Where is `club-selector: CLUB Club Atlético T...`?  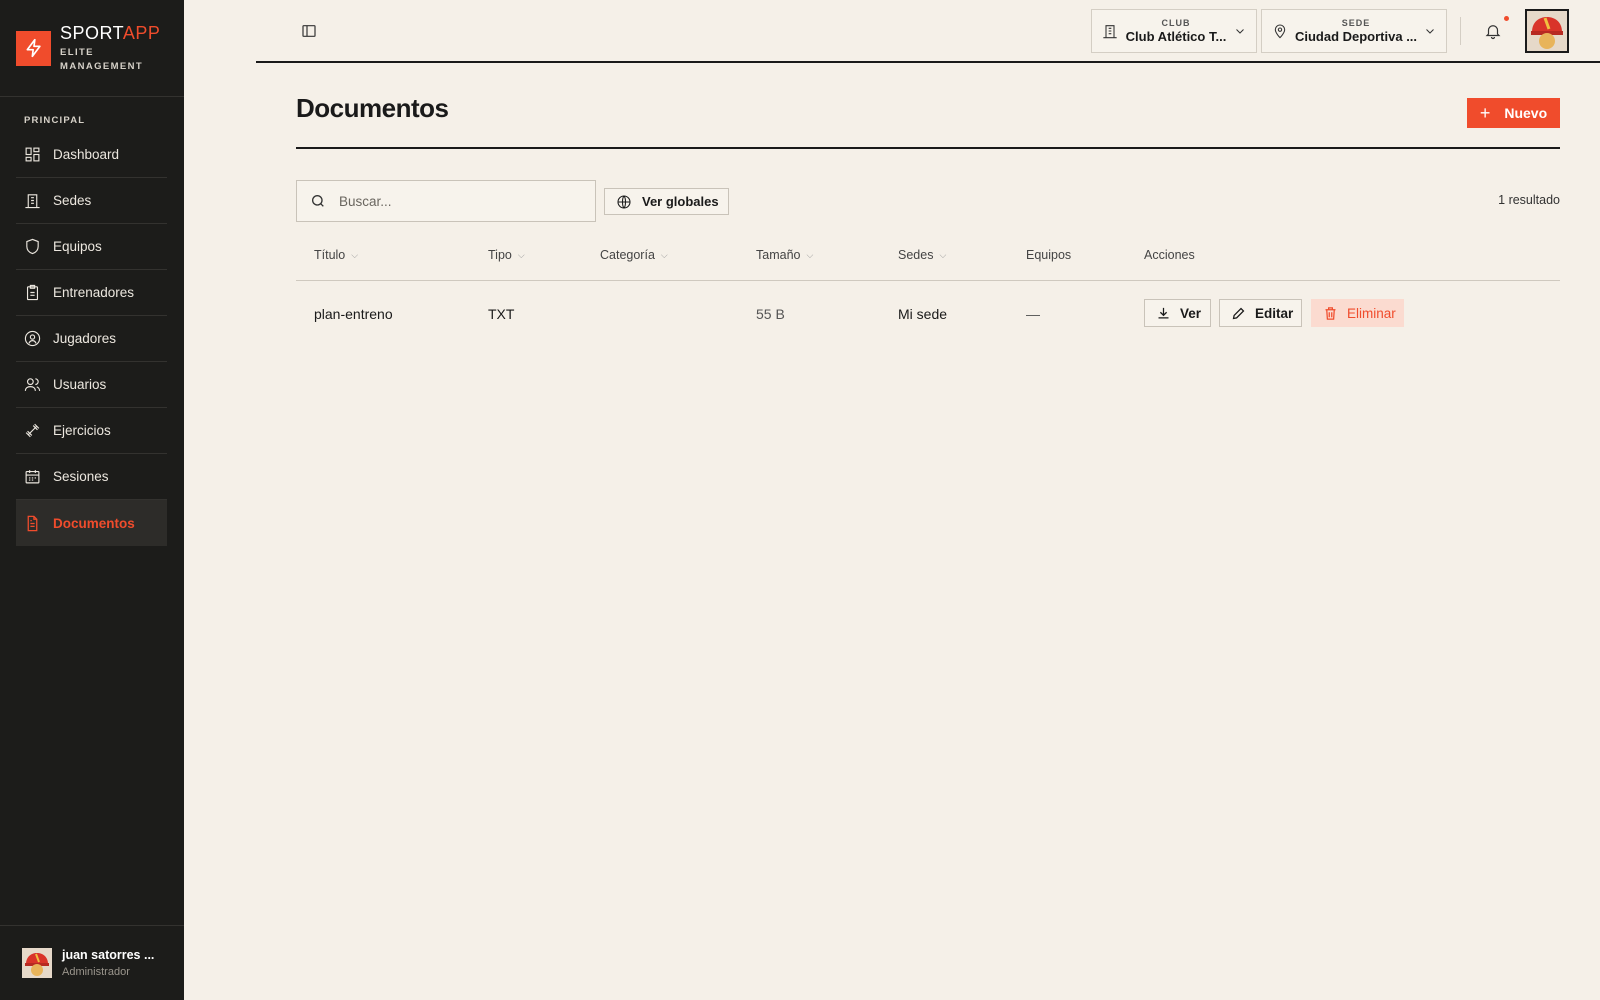 club-selector: CLUB Club Atlético T... is located at coordinates (1174, 31).